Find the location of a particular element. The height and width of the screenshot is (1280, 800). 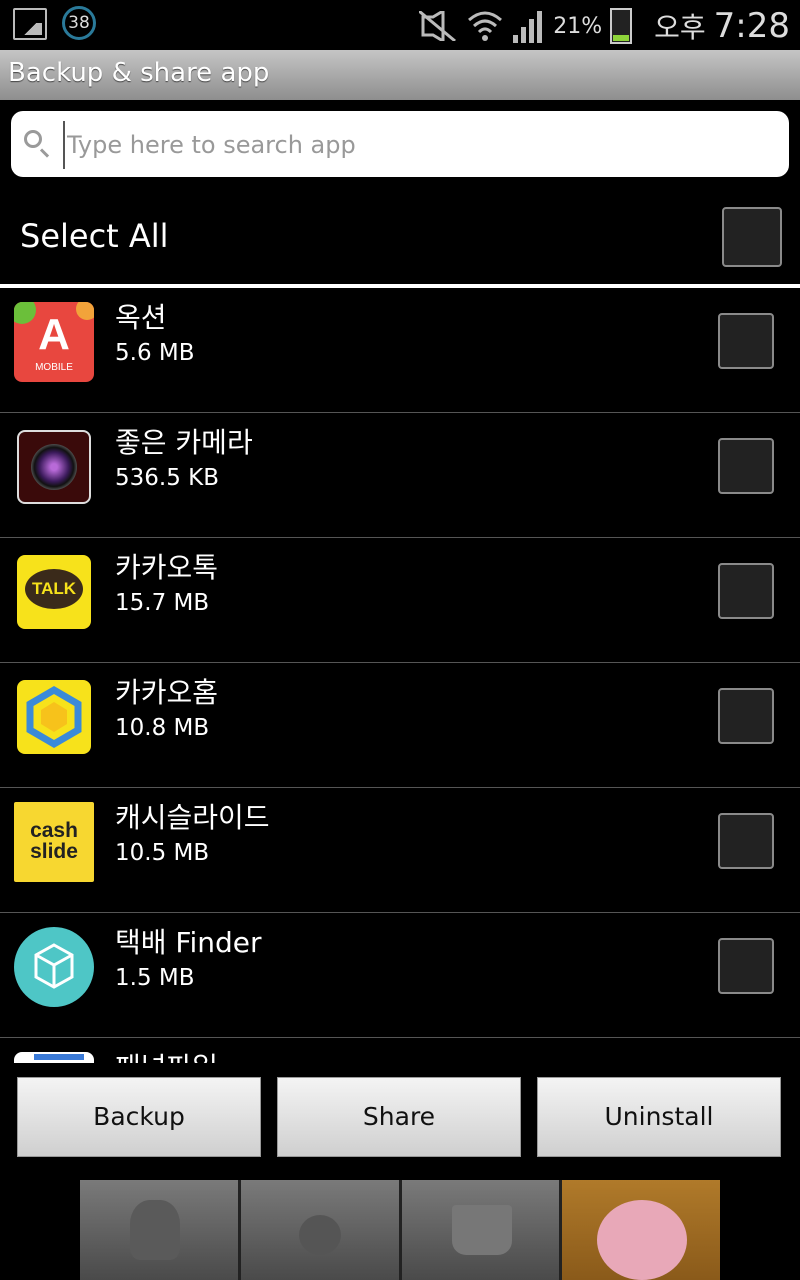

list-item: cash slide 캐시슬라이드 10.5 MB is located at coordinates (400, 850).